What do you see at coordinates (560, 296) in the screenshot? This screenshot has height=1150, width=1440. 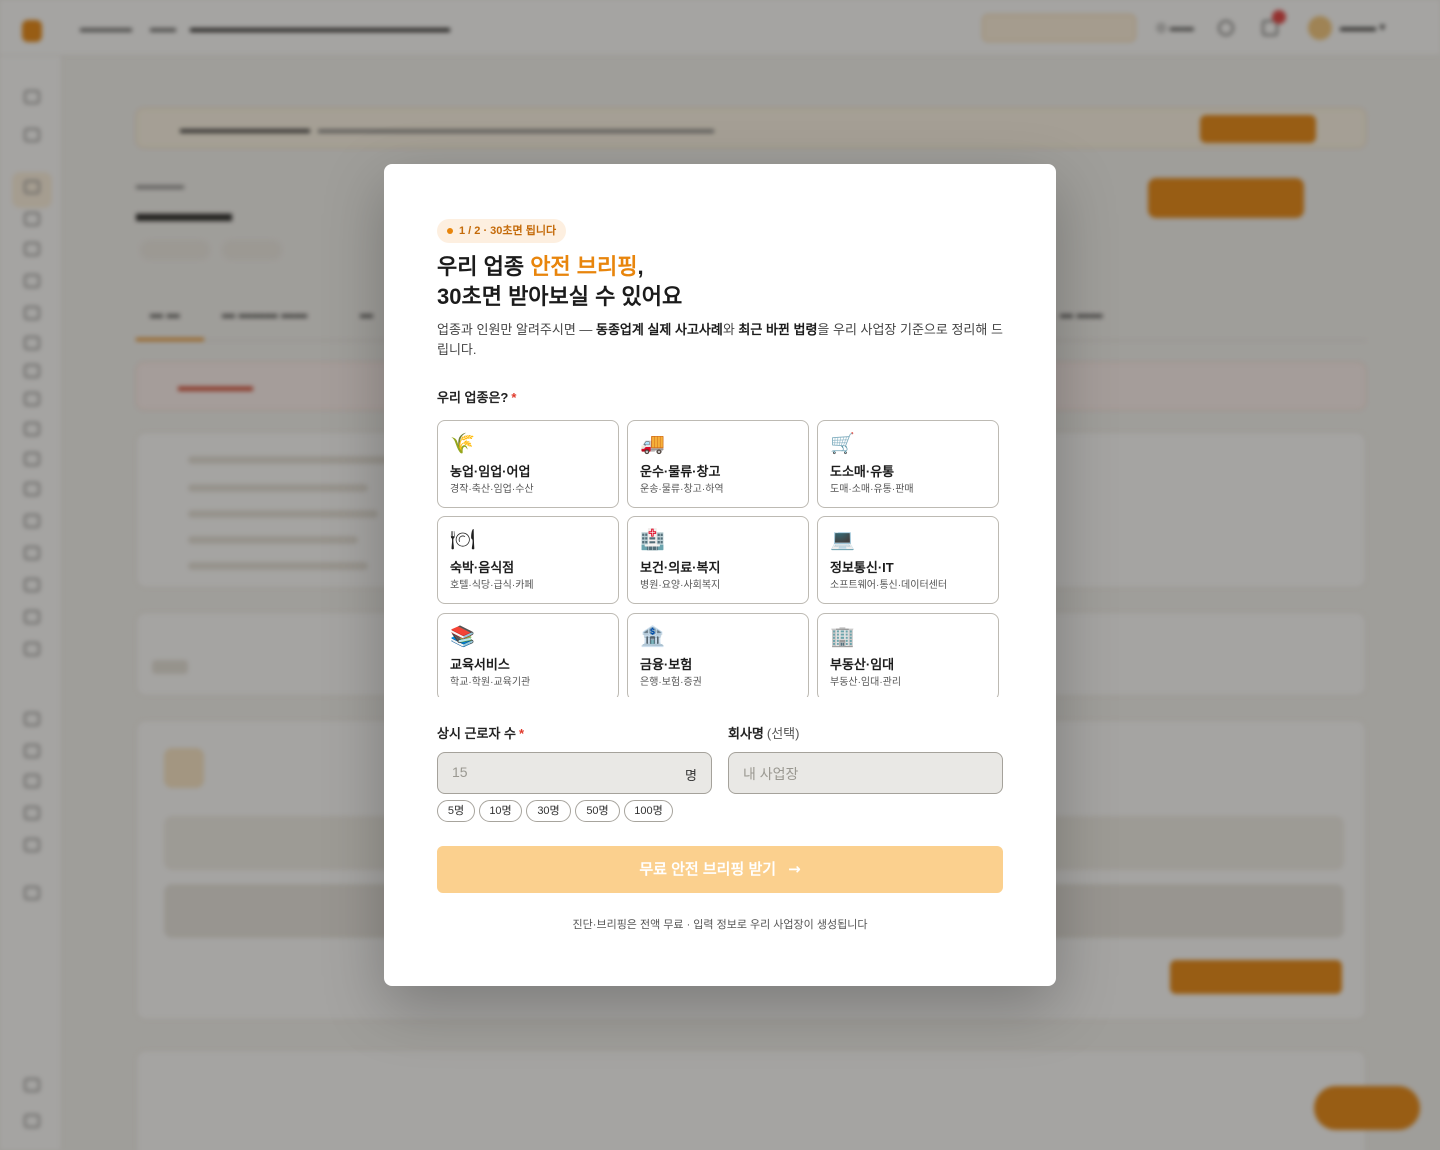 I see `heading-line2: 30초면 받아보실 수 있어요` at bounding box center [560, 296].